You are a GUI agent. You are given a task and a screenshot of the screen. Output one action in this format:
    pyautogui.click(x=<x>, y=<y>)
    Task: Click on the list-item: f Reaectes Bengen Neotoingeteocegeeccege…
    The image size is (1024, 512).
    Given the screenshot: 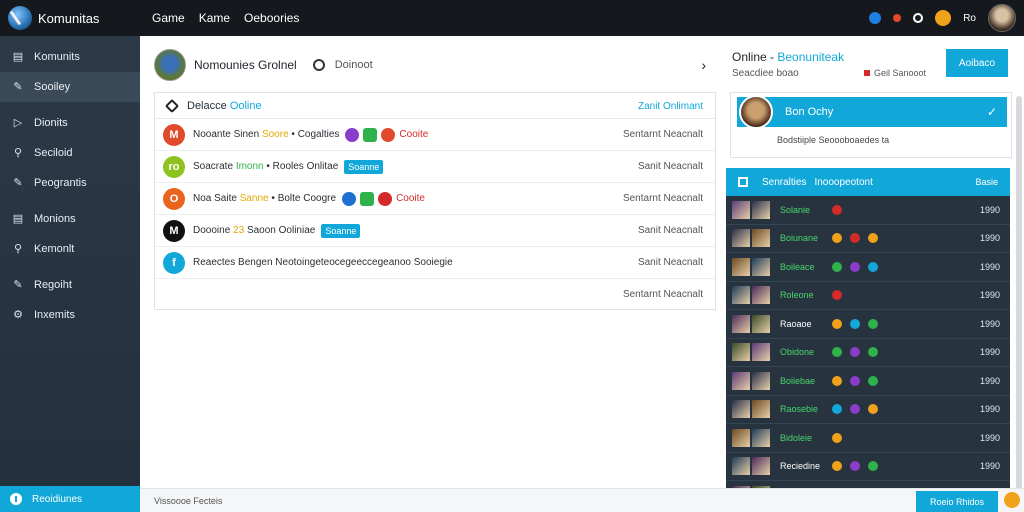 What is the action you would take?
    pyautogui.click(x=435, y=263)
    